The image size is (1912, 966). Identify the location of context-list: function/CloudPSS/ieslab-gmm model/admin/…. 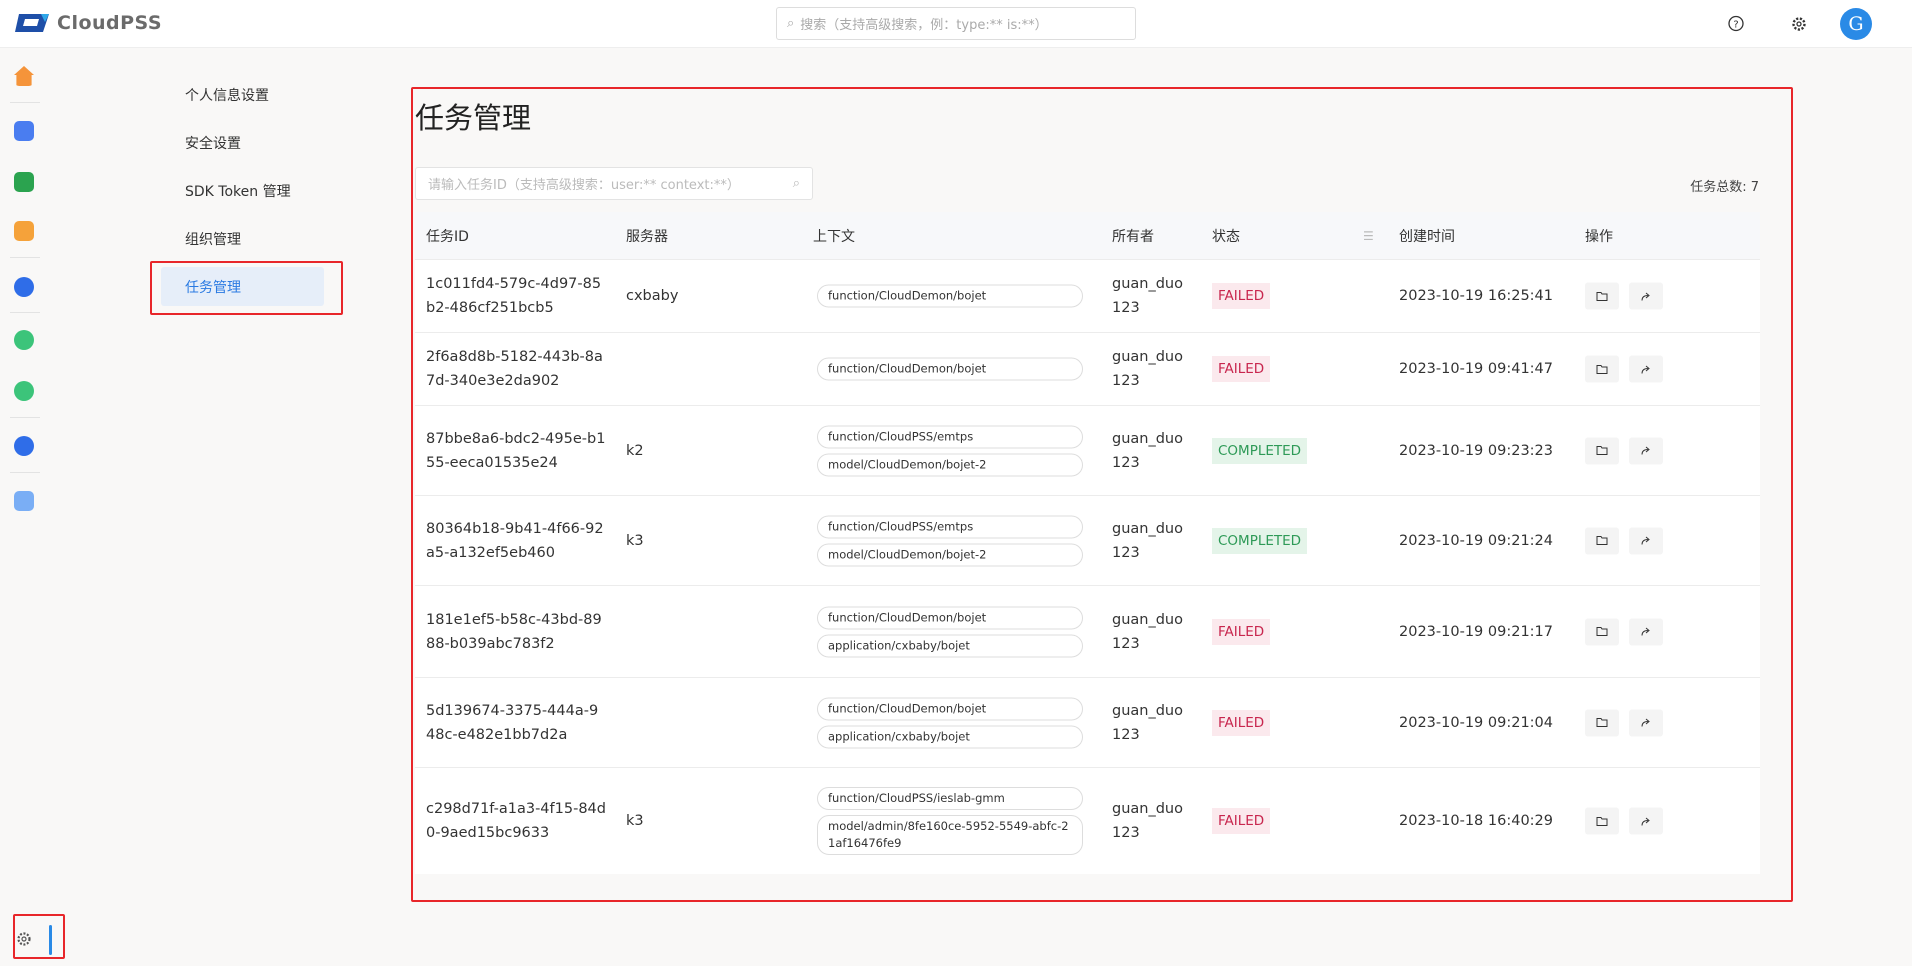
(950, 821).